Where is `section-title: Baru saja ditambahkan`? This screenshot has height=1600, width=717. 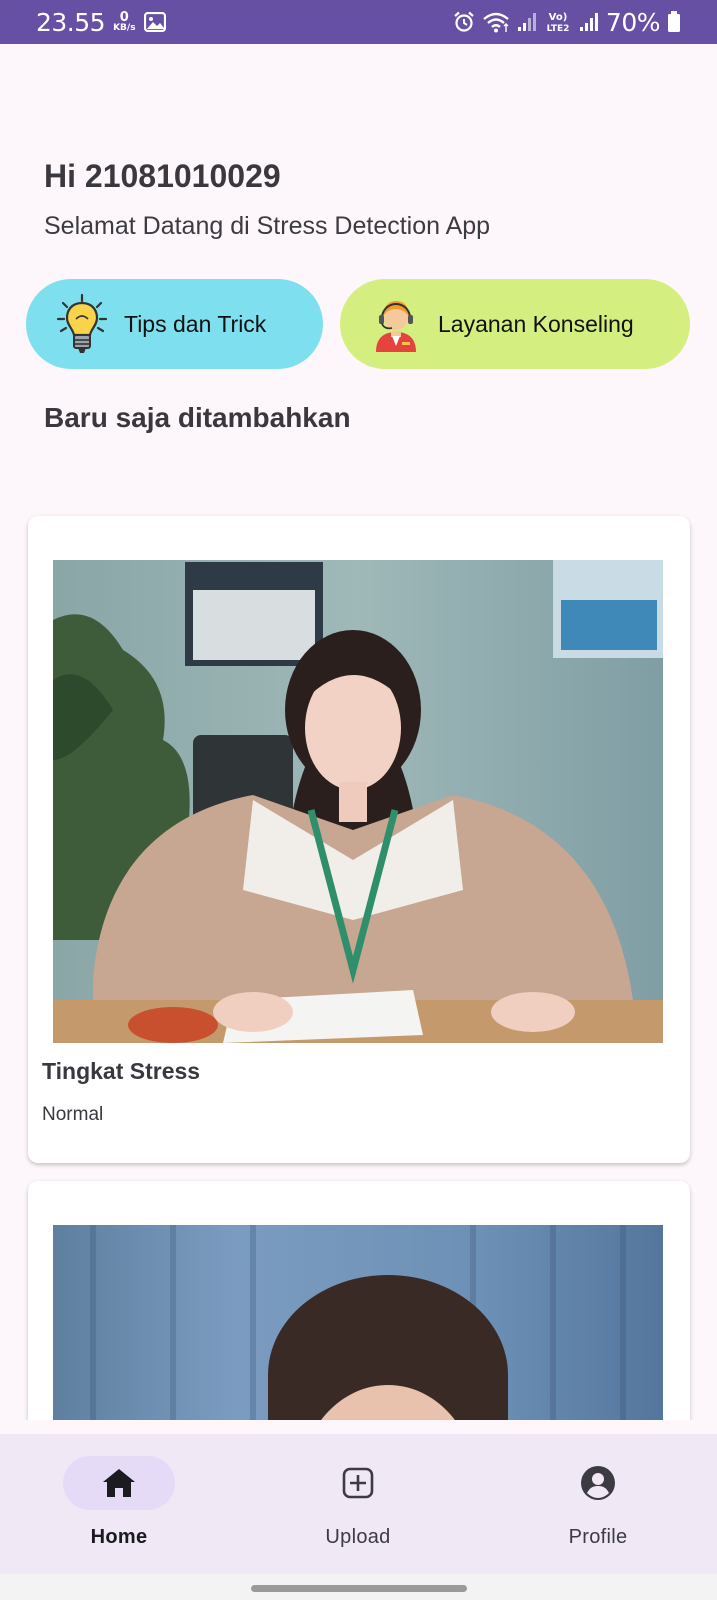 section-title: Baru saja ditambahkan is located at coordinates (197, 417).